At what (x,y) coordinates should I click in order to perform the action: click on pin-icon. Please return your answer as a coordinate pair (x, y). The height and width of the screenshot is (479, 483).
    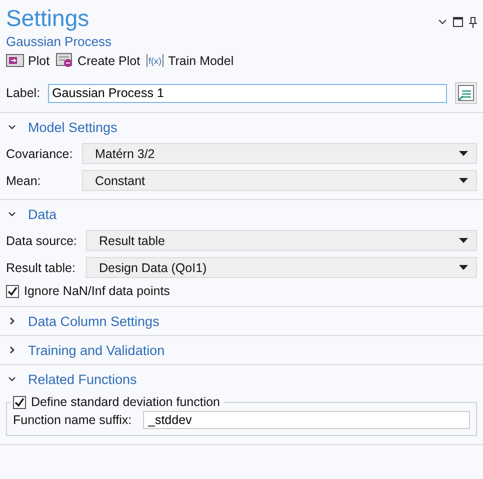
    Looking at the image, I should click on (473, 22).